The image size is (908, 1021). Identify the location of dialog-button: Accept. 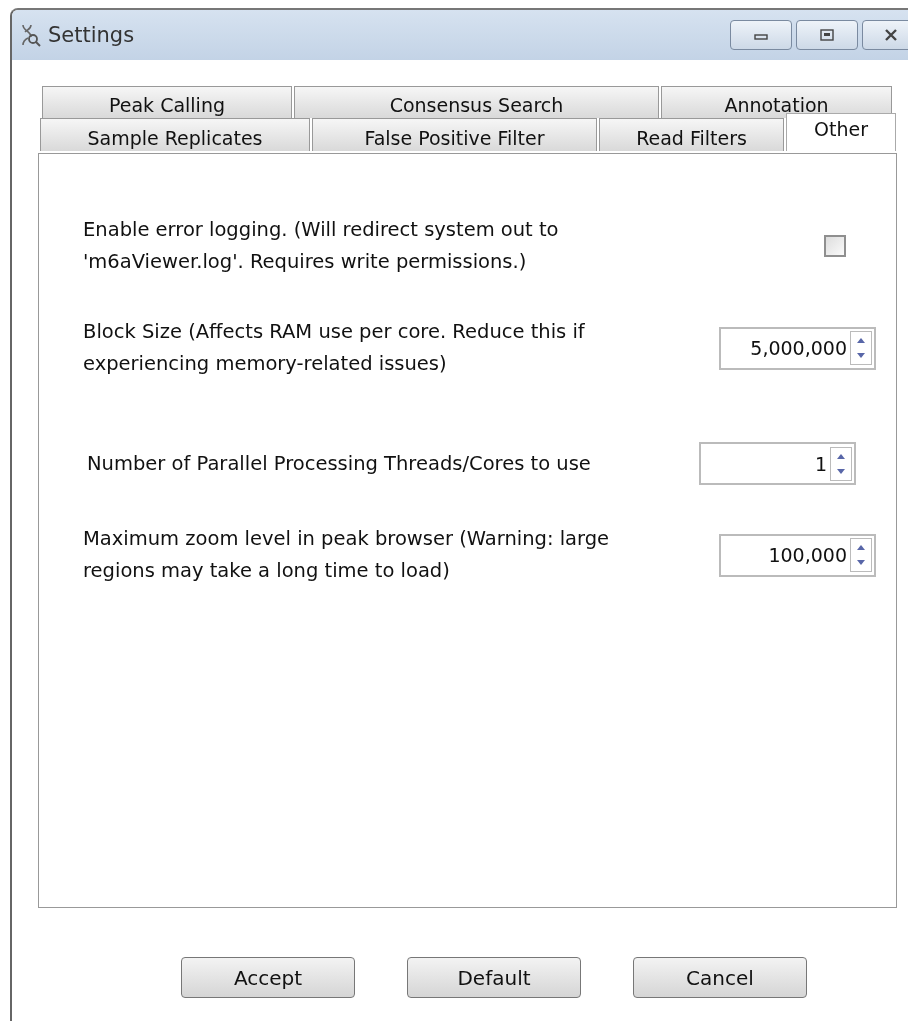
(268, 977).